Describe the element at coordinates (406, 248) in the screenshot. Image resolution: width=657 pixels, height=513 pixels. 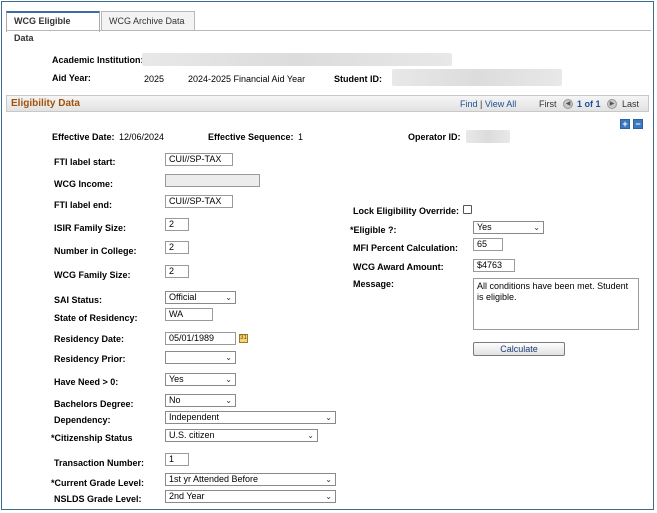
I see `mfi-percent-calculation-label: MFI Percent Calculation:` at that location.